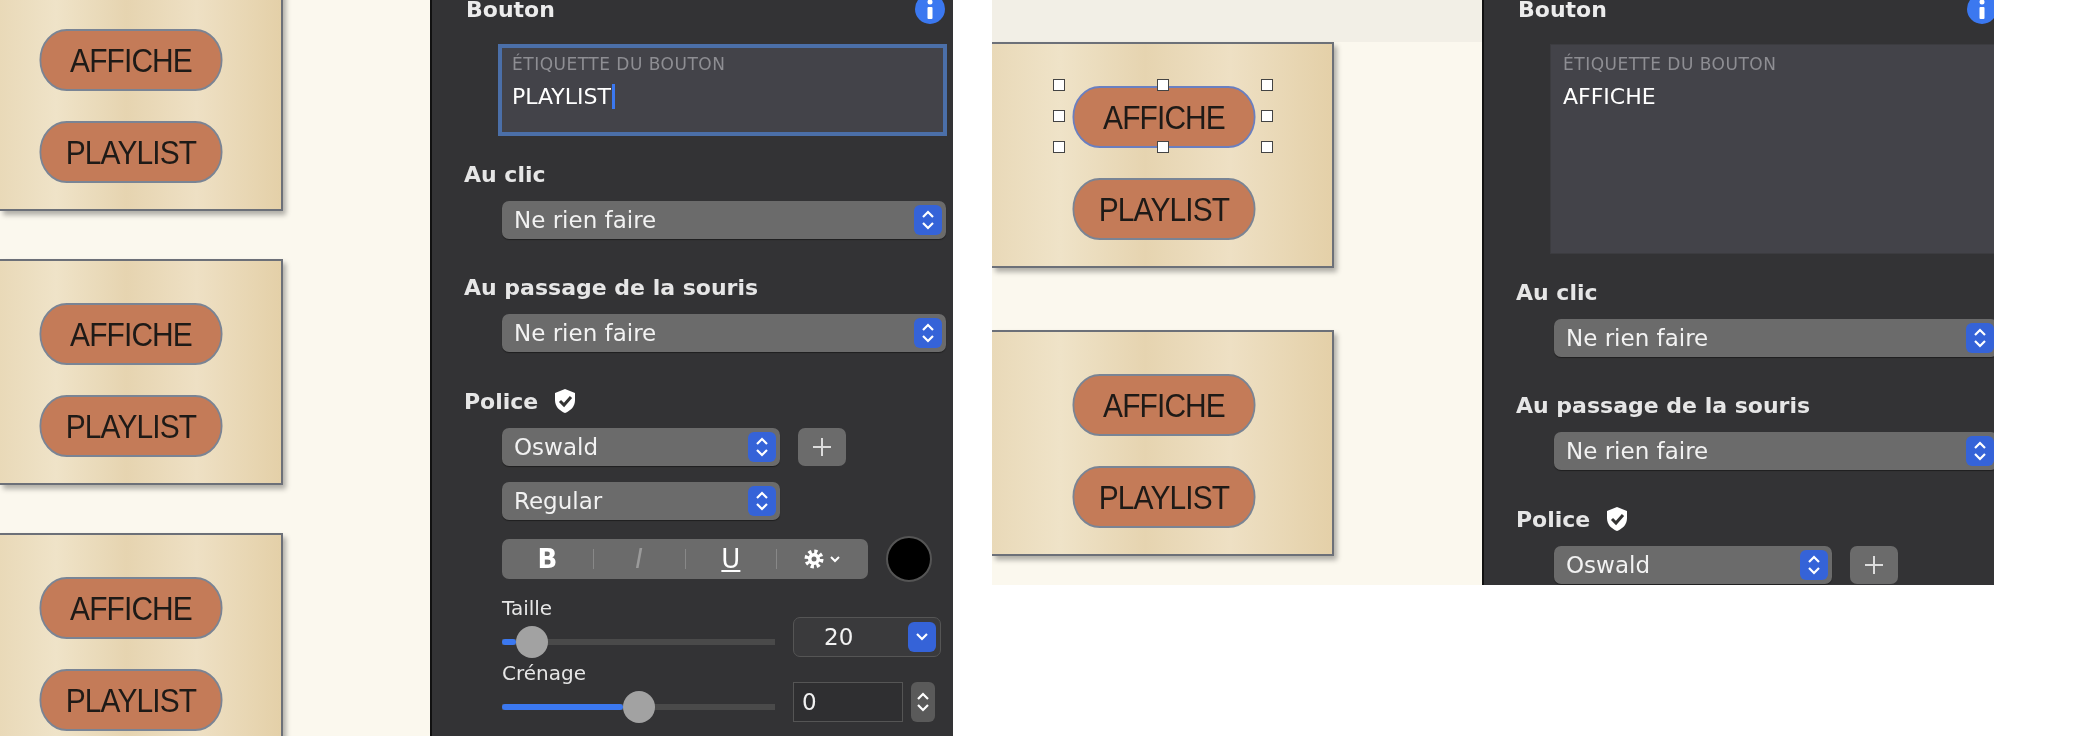 The image size is (2086, 736). What do you see at coordinates (867, 637) in the screenshot?
I see `number-dropdown: 20` at bounding box center [867, 637].